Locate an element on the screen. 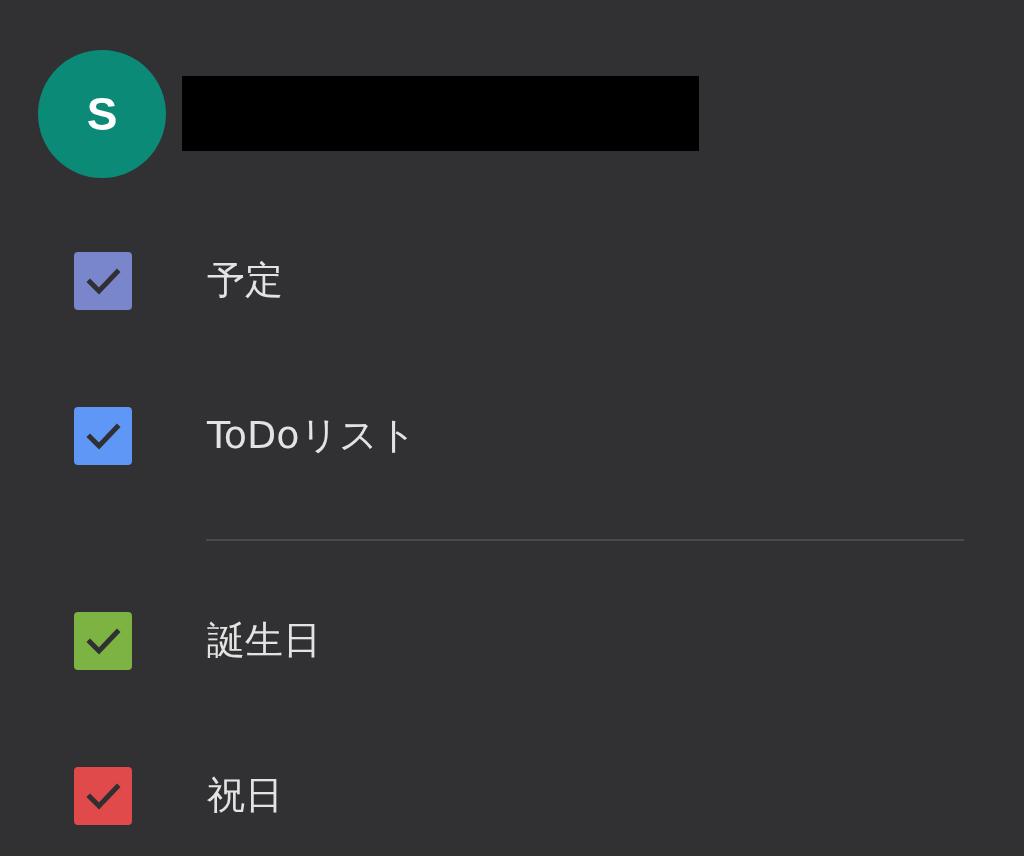 Image resolution: width=1024 pixels, height=856 pixels. calendar-label: ToDoリスト is located at coordinates (312, 435).